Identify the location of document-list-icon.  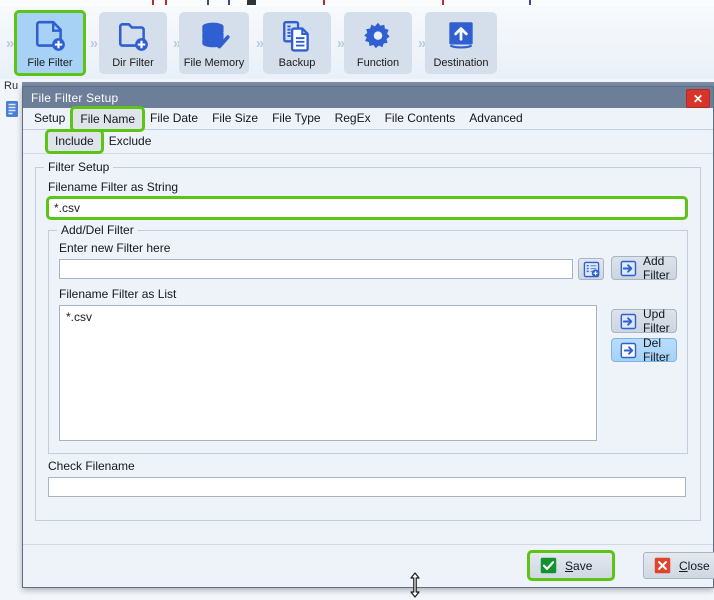
(12, 109).